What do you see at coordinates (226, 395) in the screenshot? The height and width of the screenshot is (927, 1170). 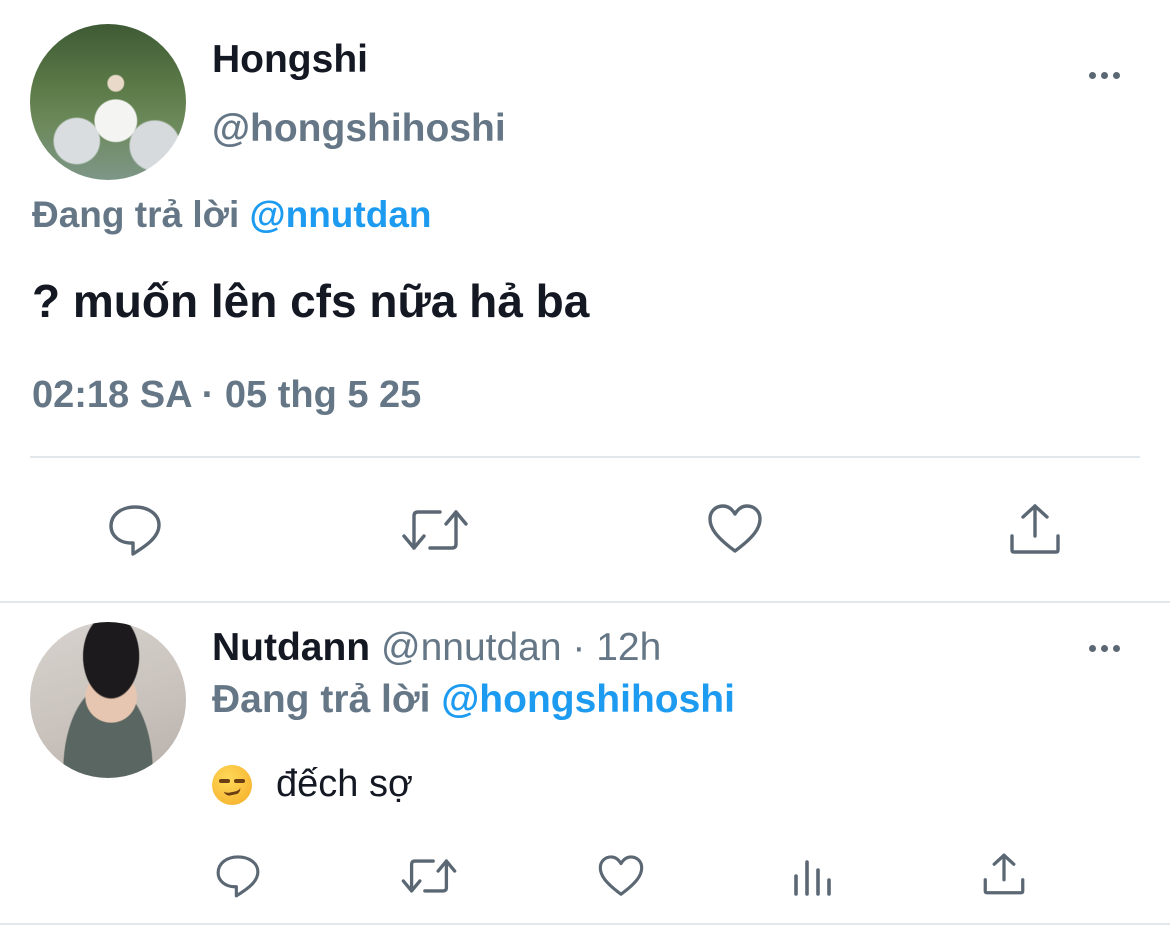 I see `main-tweet-timestamp: 02:18 SA · 05 thg 5 25` at bounding box center [226, 395].